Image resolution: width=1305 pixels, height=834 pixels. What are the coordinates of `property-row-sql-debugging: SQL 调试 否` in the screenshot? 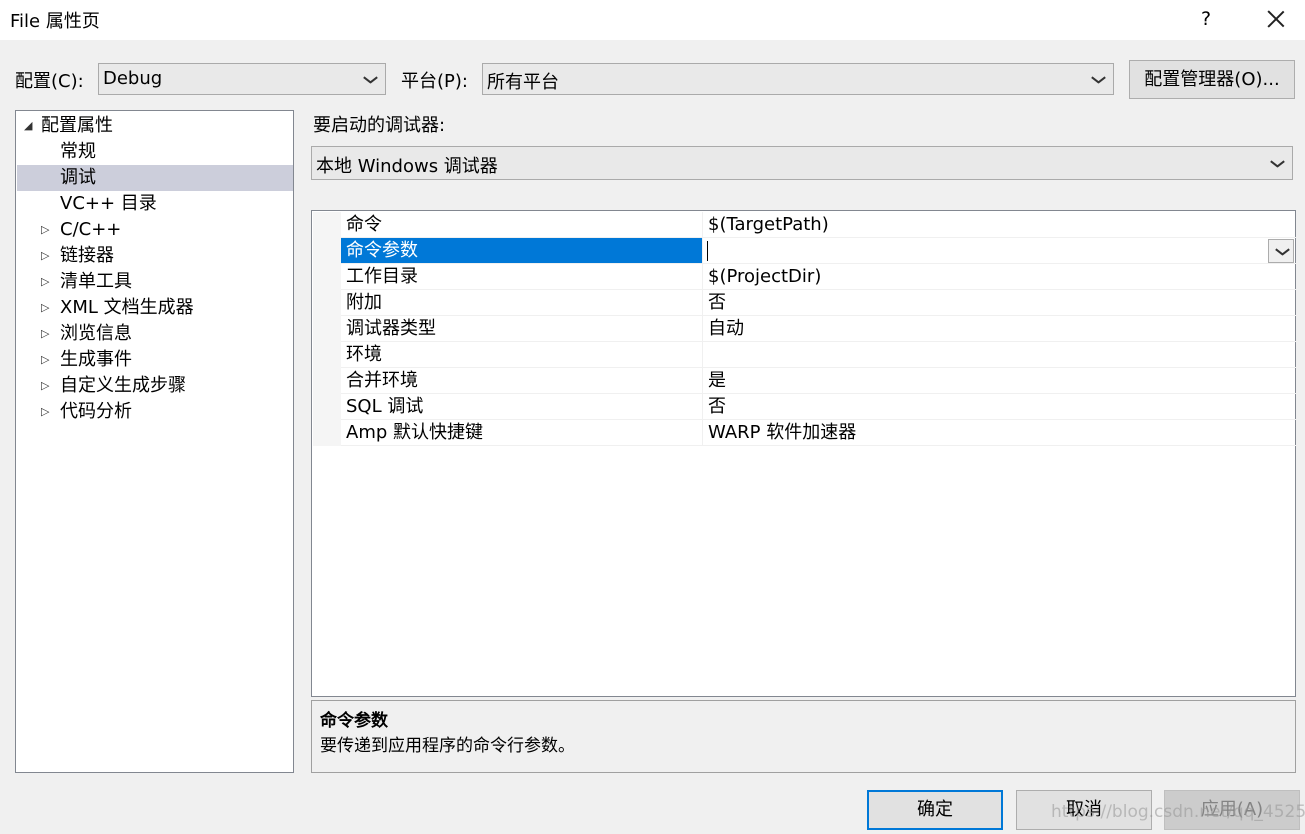 It's located at (818, 407).